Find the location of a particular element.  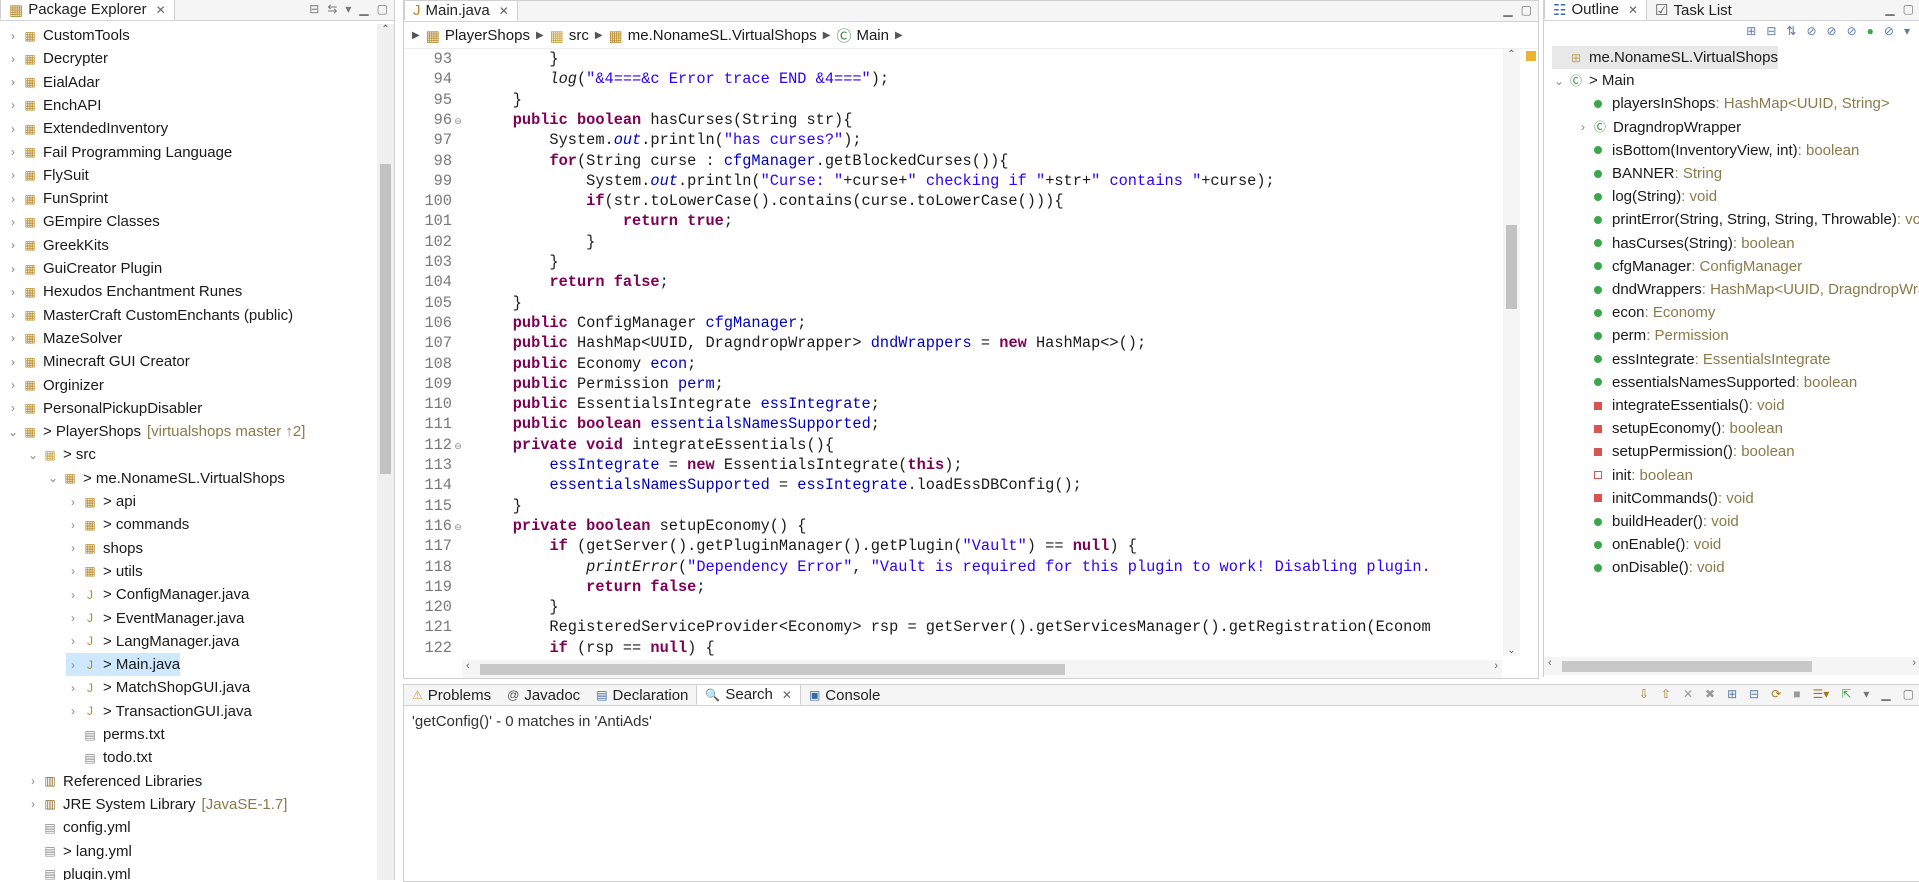

next-match-icon: ⇩ is located at coordinates (1644, 694).